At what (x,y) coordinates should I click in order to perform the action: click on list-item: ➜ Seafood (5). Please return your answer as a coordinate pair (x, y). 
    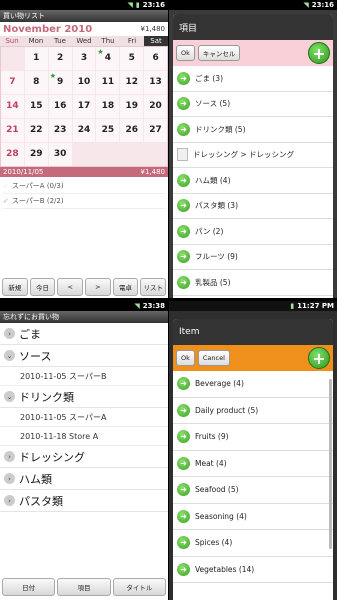
    Looking at the image, I should click on (253, 490).